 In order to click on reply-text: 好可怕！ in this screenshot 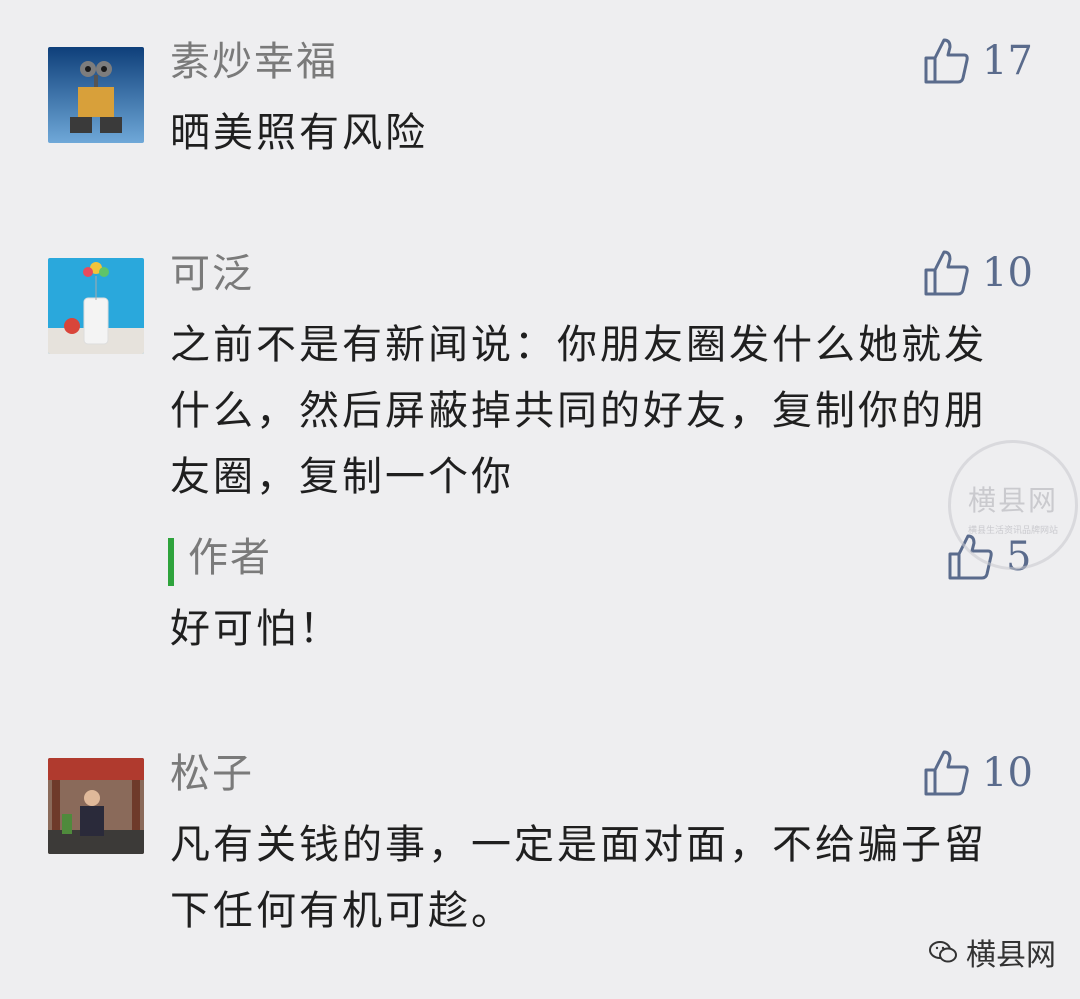, I will do `click(256, 629)`.